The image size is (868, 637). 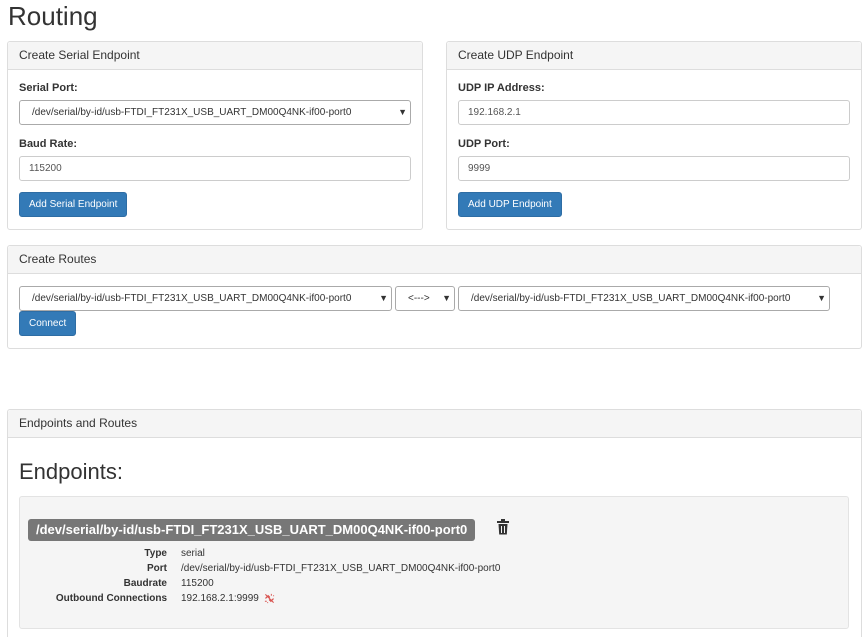 I want to click on udp-port-input: 9999, so click(x=654, y=168).